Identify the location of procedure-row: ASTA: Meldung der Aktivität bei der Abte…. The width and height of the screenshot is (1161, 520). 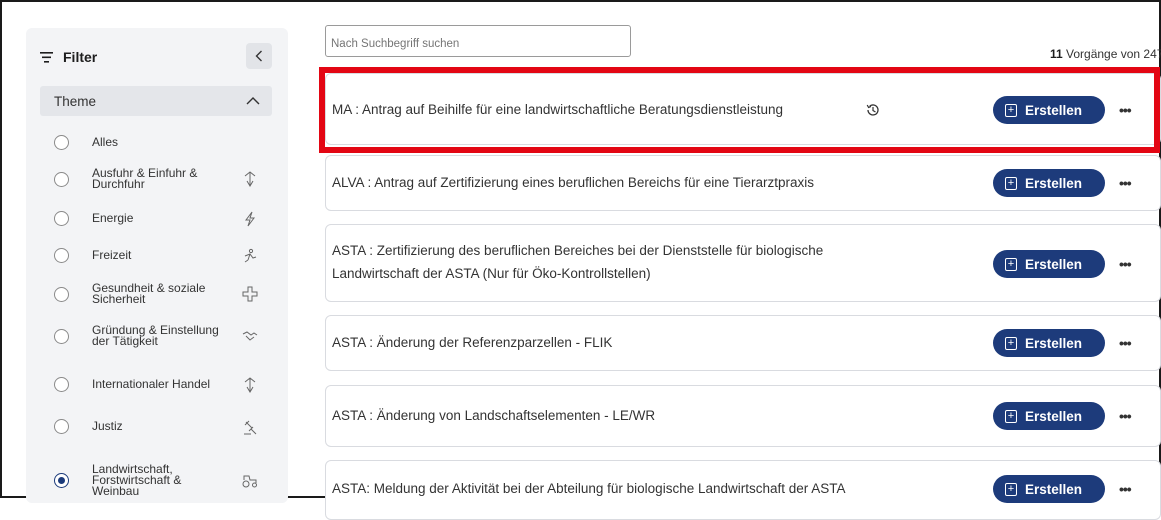
(743, 490).